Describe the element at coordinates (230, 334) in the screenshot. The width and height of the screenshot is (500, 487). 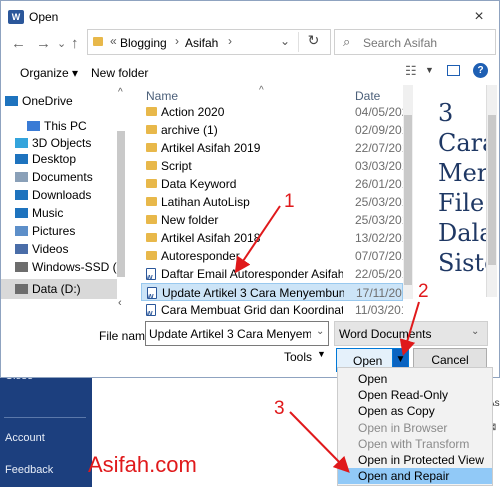
I see `file-name-value: Update Artikel 3 Cara Menyembunyikan` at that location.